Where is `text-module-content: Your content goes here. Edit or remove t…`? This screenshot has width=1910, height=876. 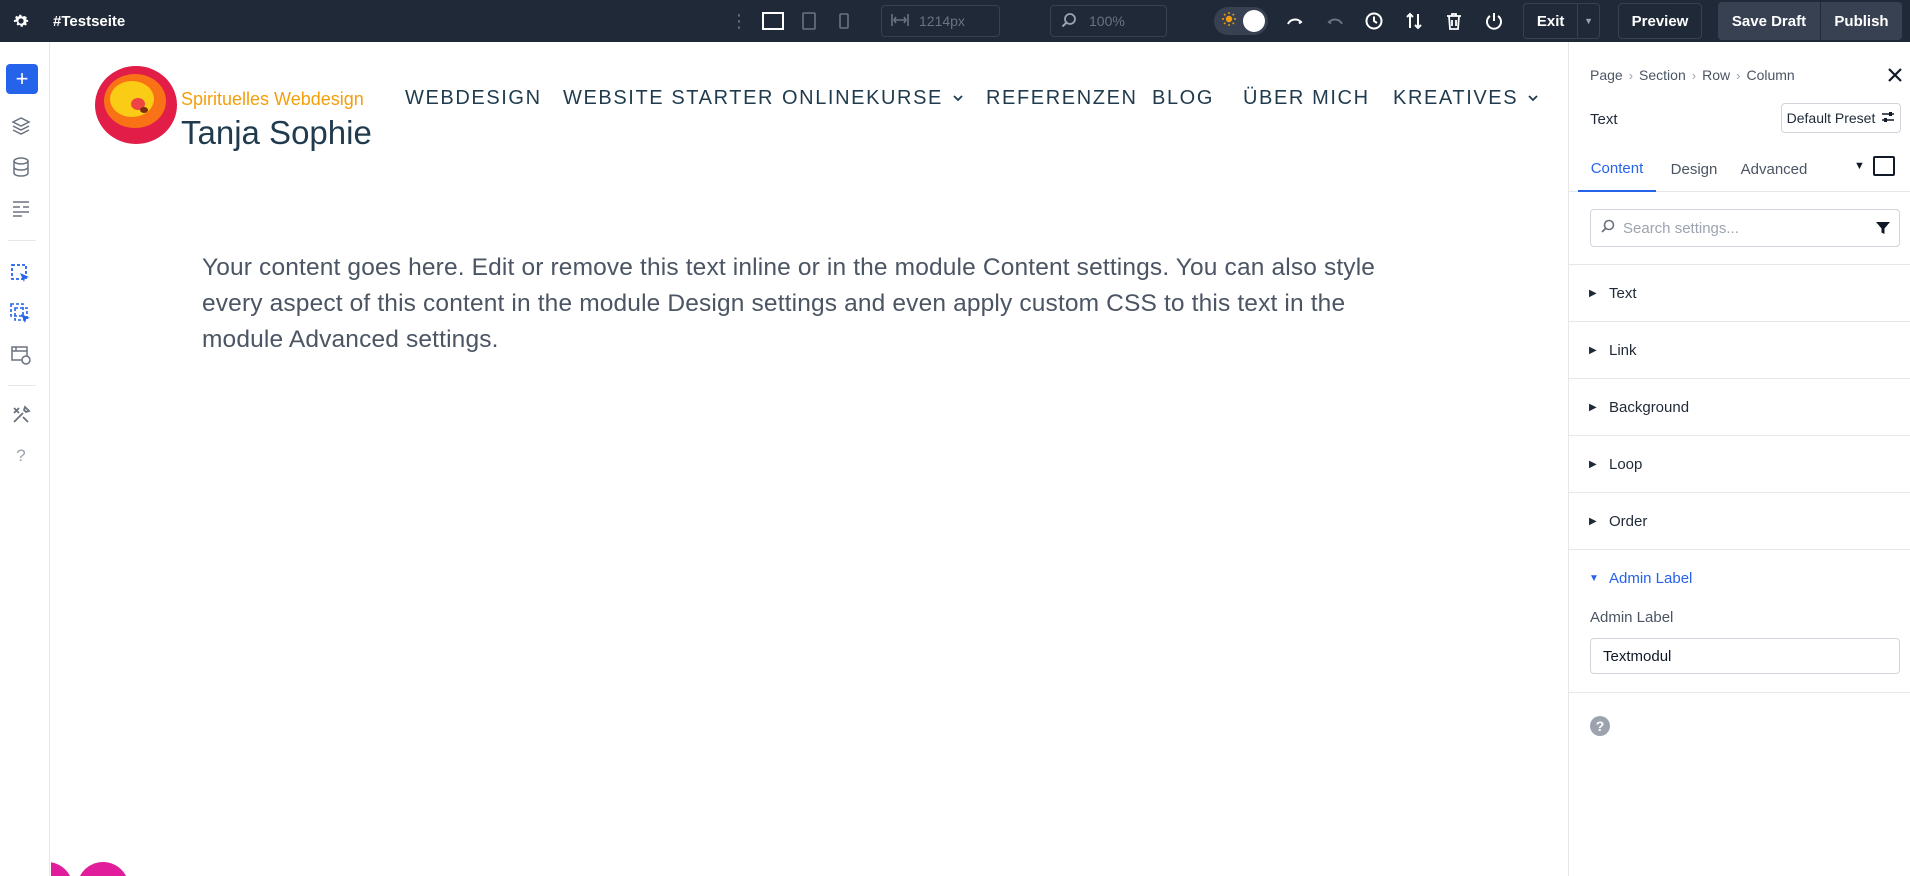
text-module-content: Your content goes here. Edit or remove t… is located at coordinates (817, 304).